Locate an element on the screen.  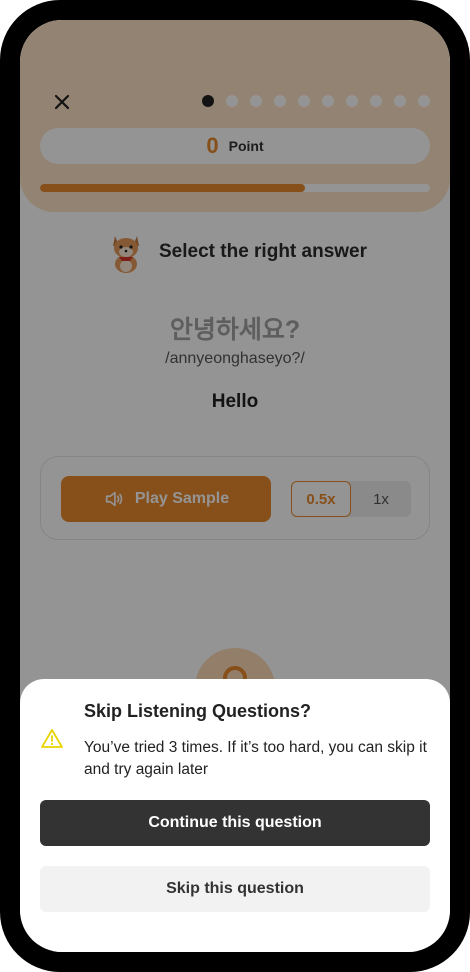
continue-question-button: Continue this question is located at coordinates (235, 823).